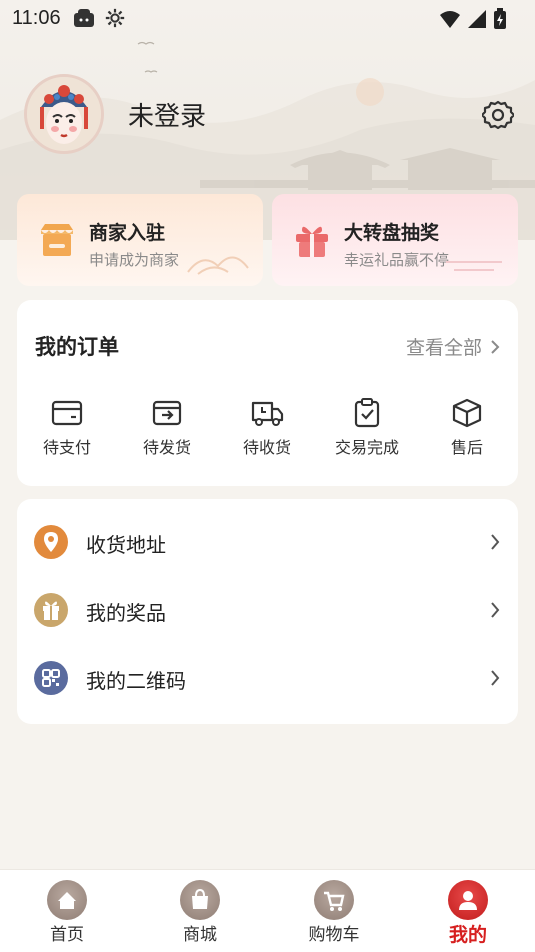 Image resolution: width=535 pixels, height=952 pixels. I want to click on merchant-signup-card: 商家入驻 申请成为商家, so click(140, 240).